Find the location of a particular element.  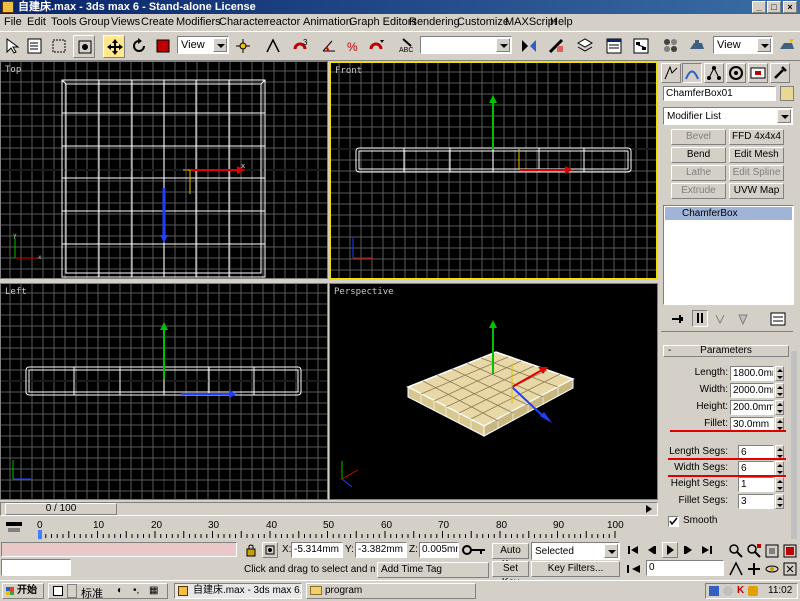

align-icon is located at coordinates (556, 46).